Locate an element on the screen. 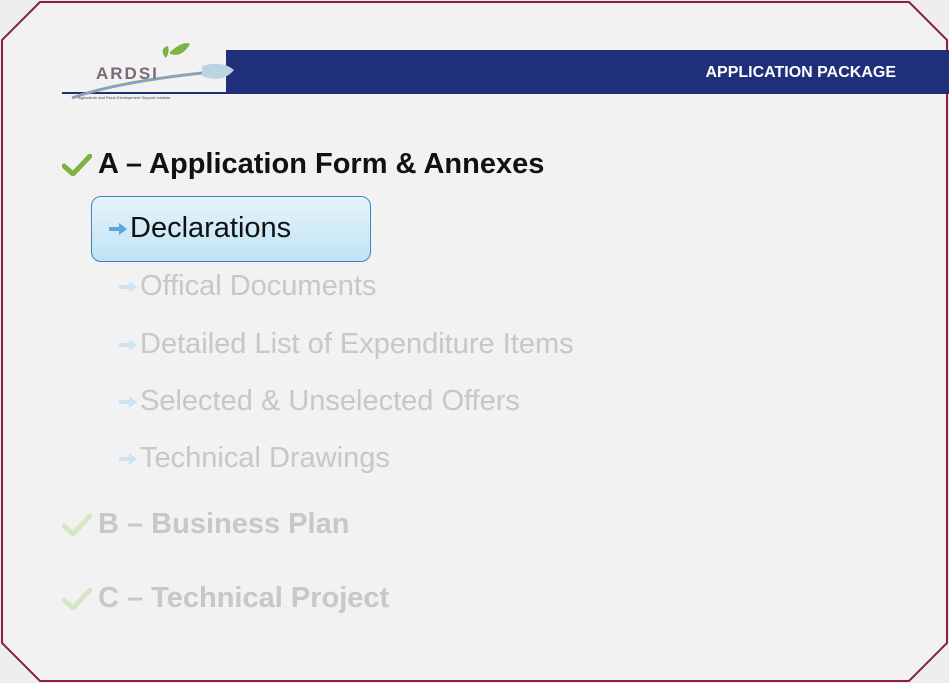 Image resolution: width=949 pixels, height=683 pixels. item-technical-drawings-label: Technical Drawings is located at coordinates (265, 458).